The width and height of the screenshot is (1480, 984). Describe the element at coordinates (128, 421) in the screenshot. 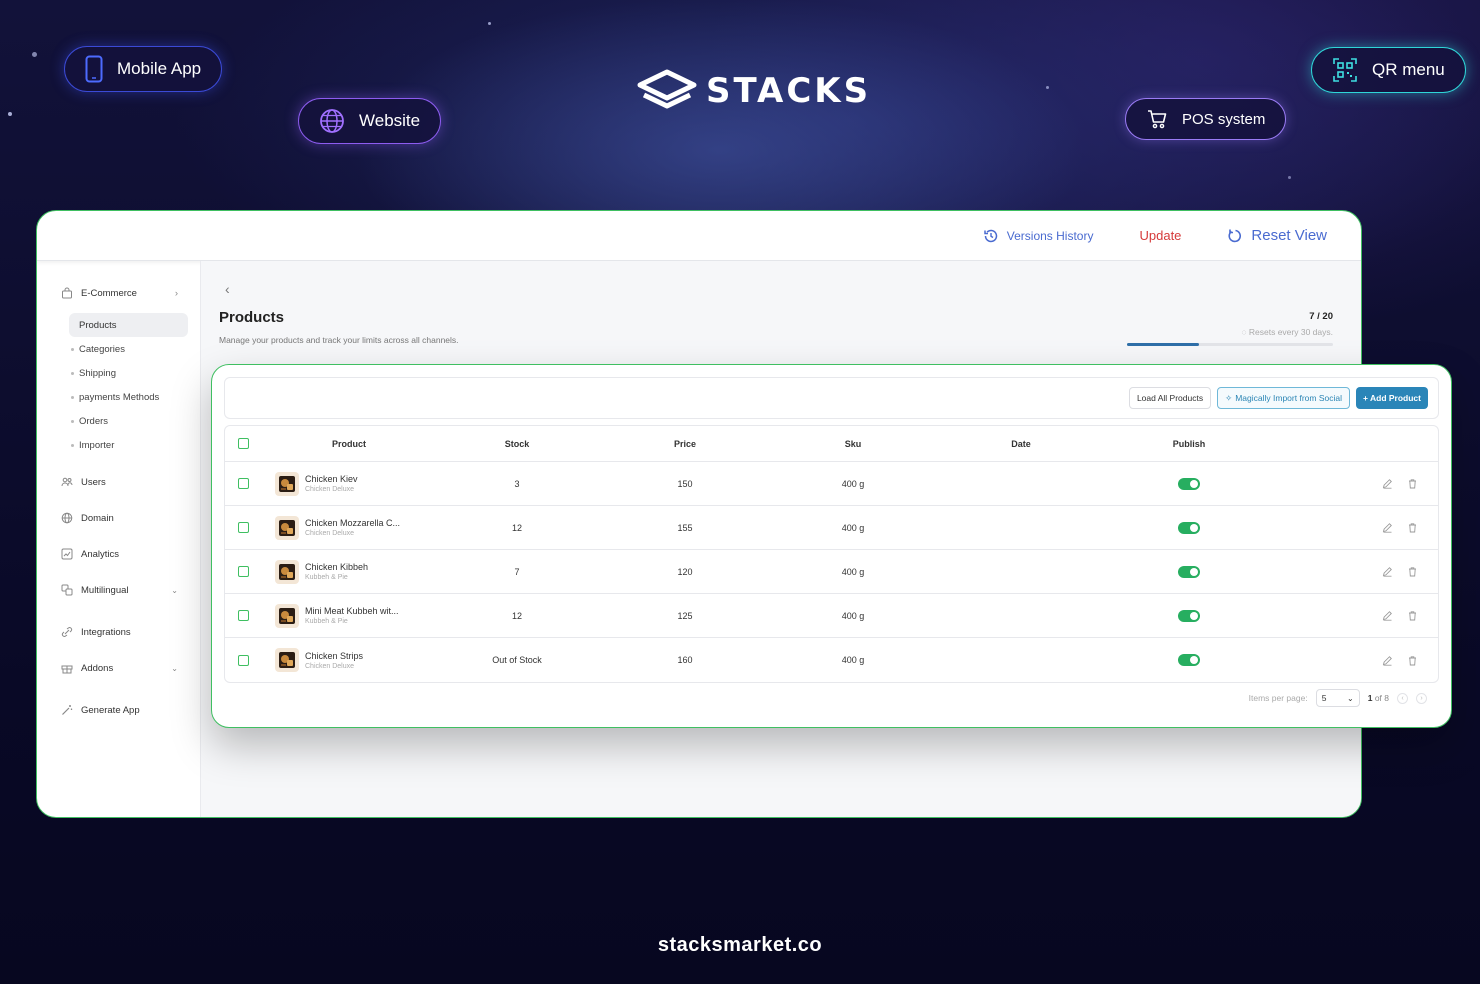

I see `sidebar-item-orders: Orders` at that location.